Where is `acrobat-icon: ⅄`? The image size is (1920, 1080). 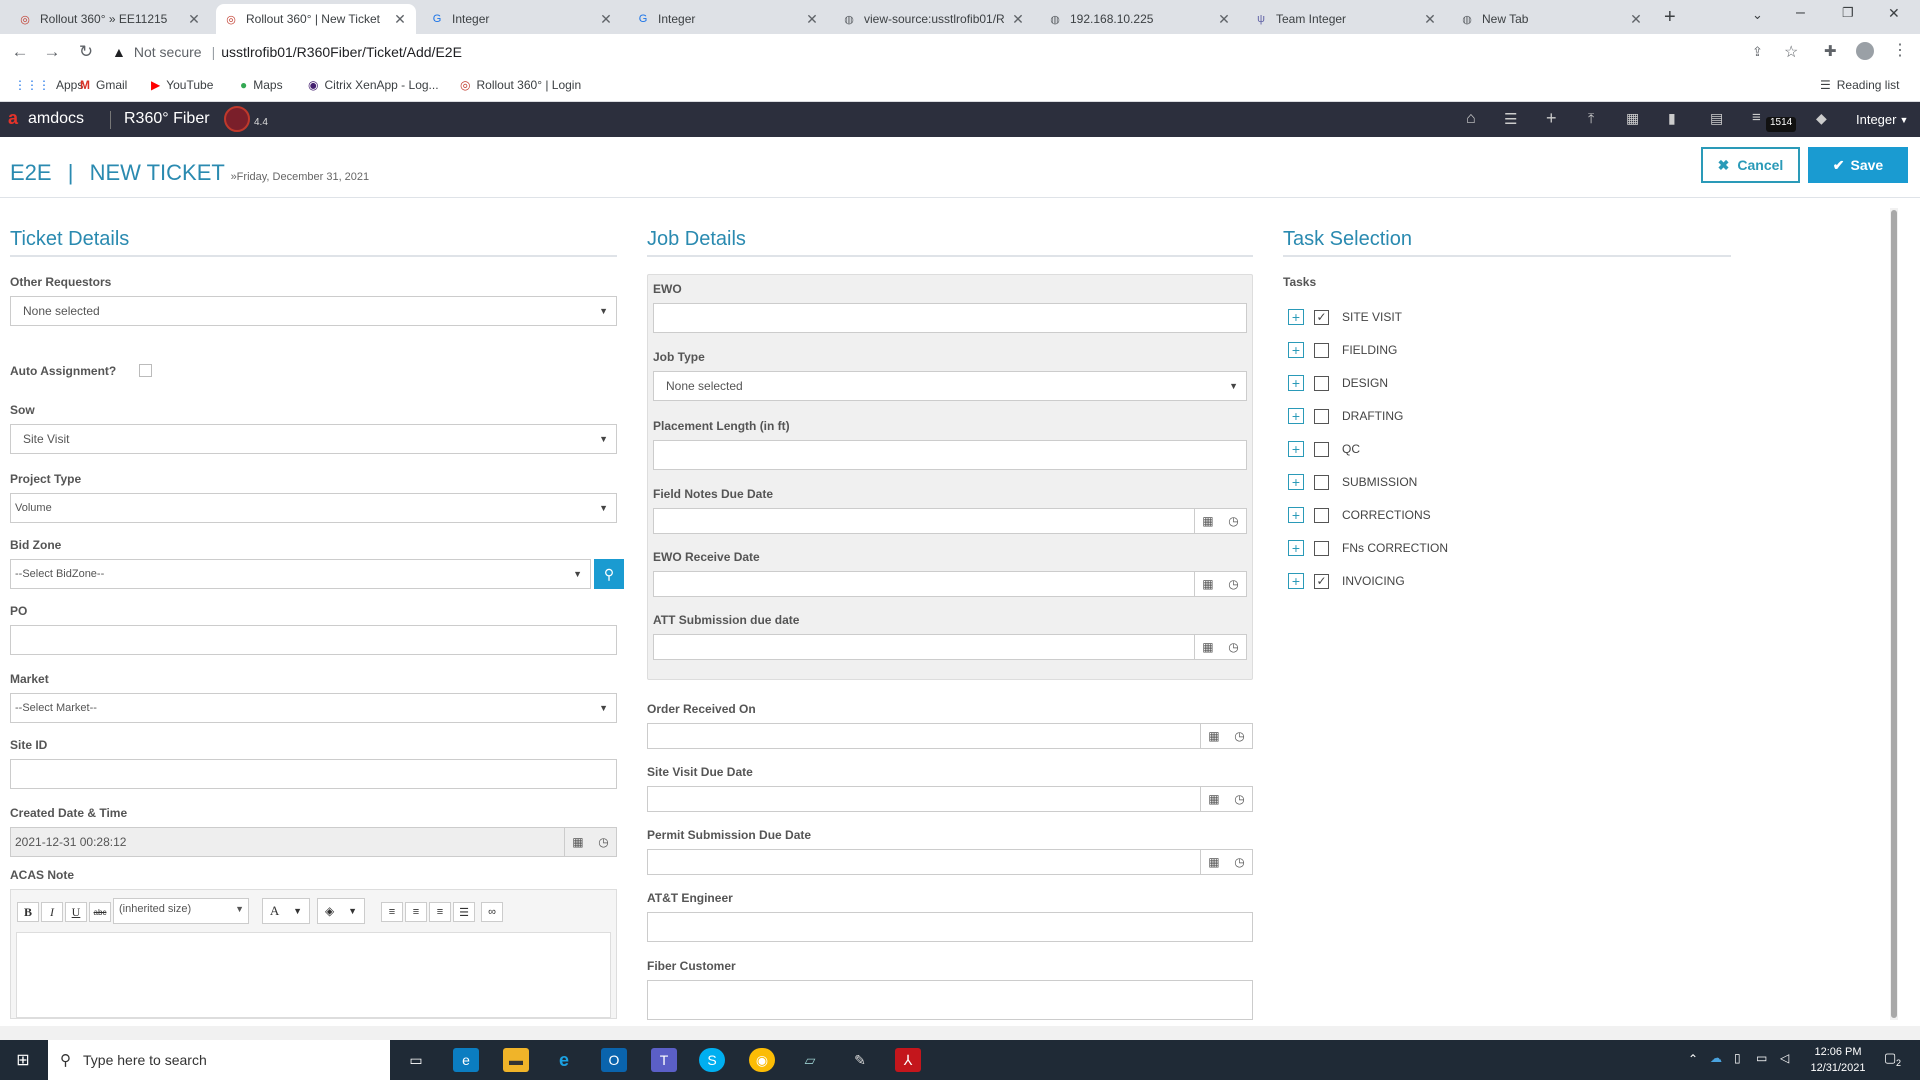 acrobat-icon: ⅄ is located at coordinates (908, 1060).